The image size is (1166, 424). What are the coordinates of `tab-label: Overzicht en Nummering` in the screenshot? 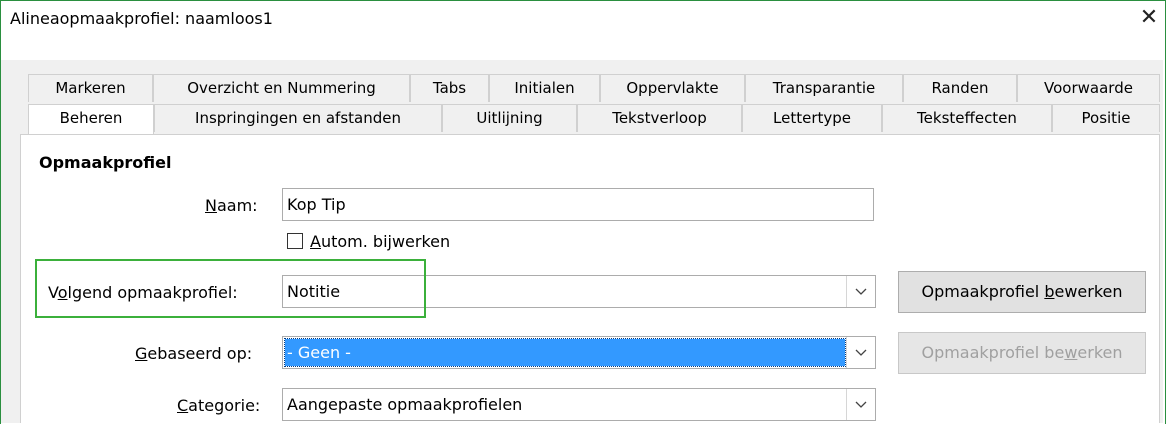 It's located at (281, 88).